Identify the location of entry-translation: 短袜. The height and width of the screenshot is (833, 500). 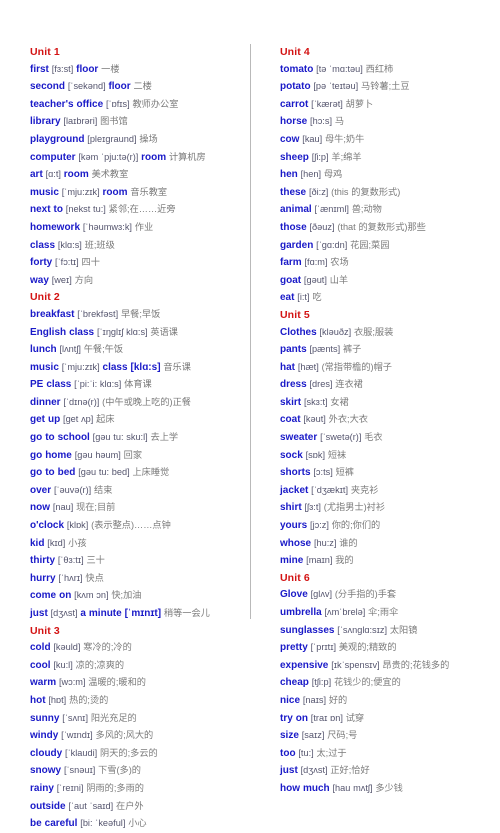
(337, 454).